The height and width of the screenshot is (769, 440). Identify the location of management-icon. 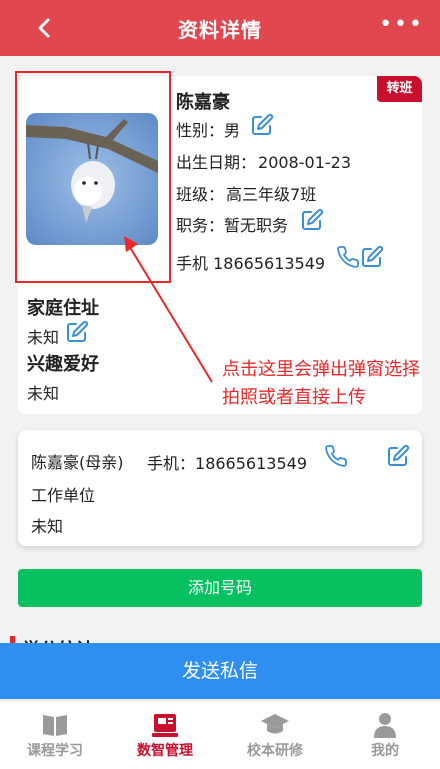
(165, 725).